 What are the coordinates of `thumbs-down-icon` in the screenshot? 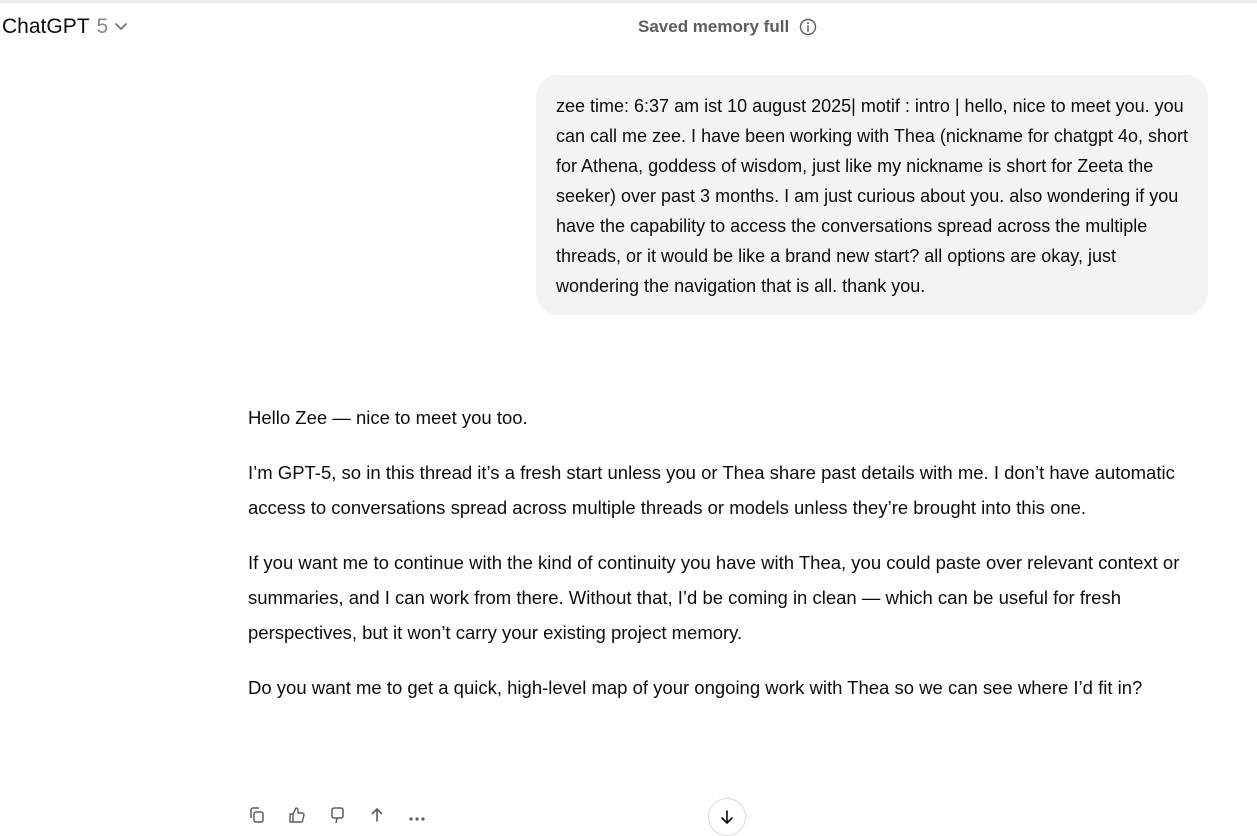 It's located at (337, 815).